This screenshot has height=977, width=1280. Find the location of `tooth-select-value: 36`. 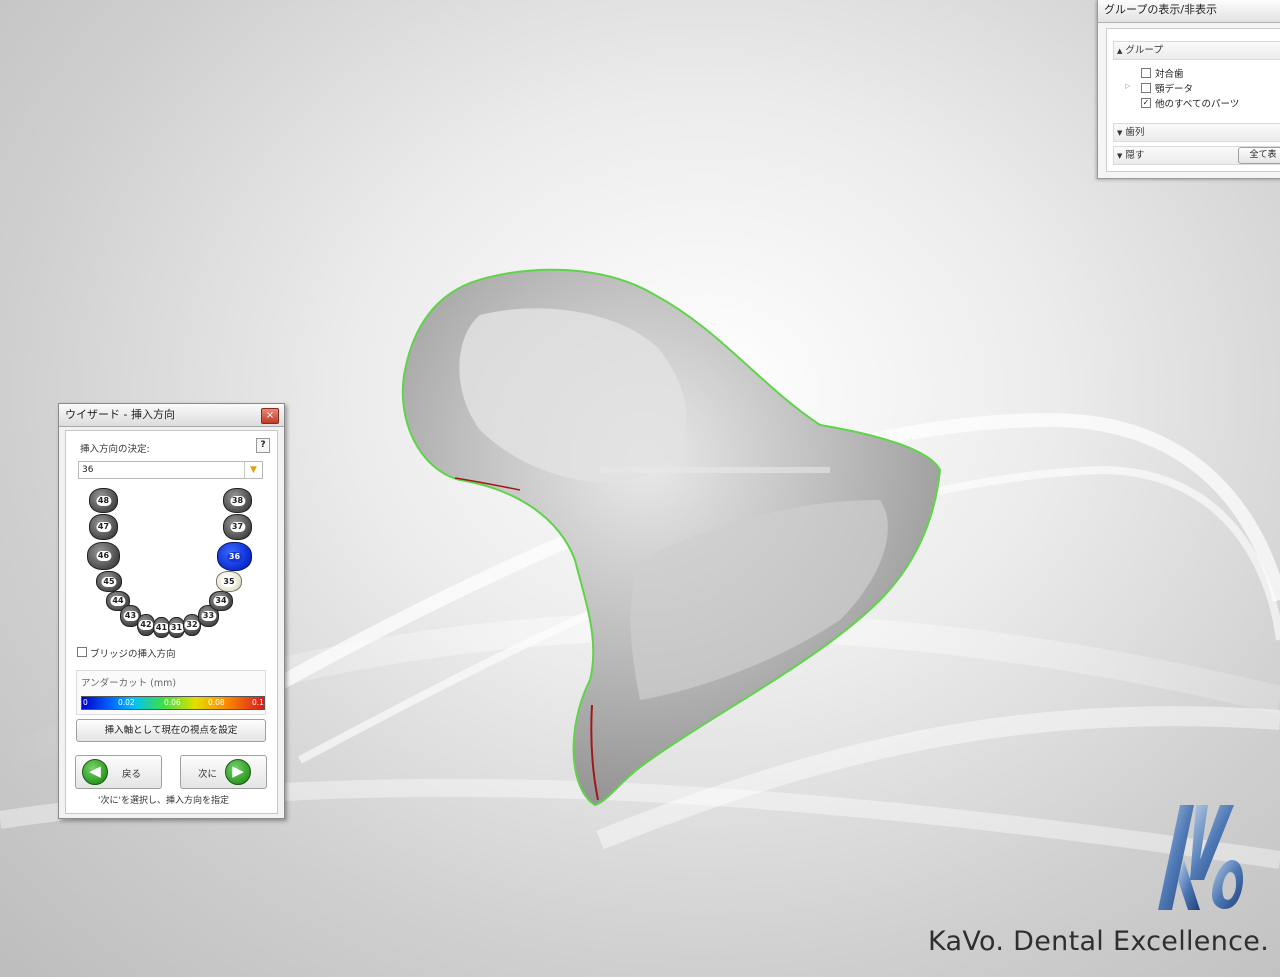

tooth-select-value: 36 is located at coordinates (88, 470).